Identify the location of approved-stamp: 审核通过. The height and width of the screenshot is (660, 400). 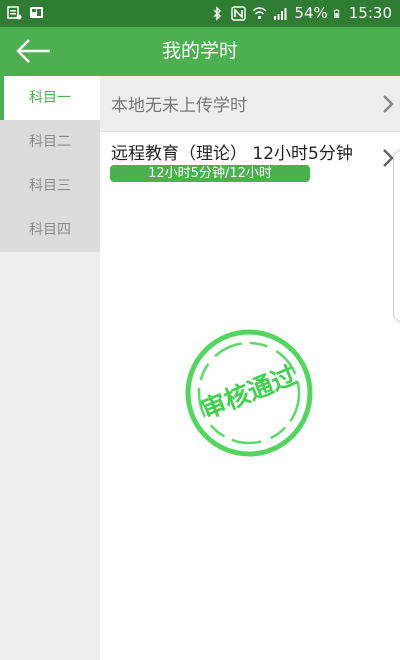
(249, 393).